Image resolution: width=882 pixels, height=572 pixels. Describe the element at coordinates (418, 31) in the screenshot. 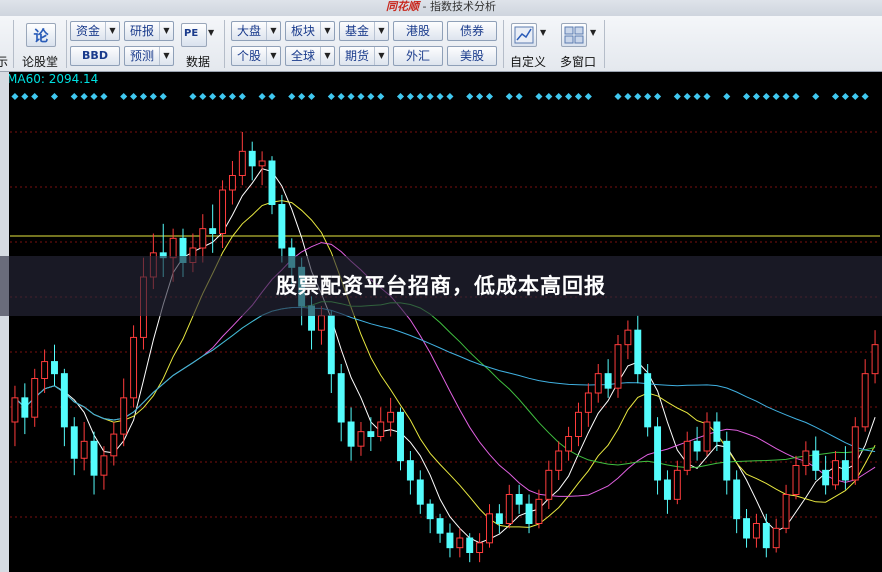

I see `ganggu-button: 港股` at that location.